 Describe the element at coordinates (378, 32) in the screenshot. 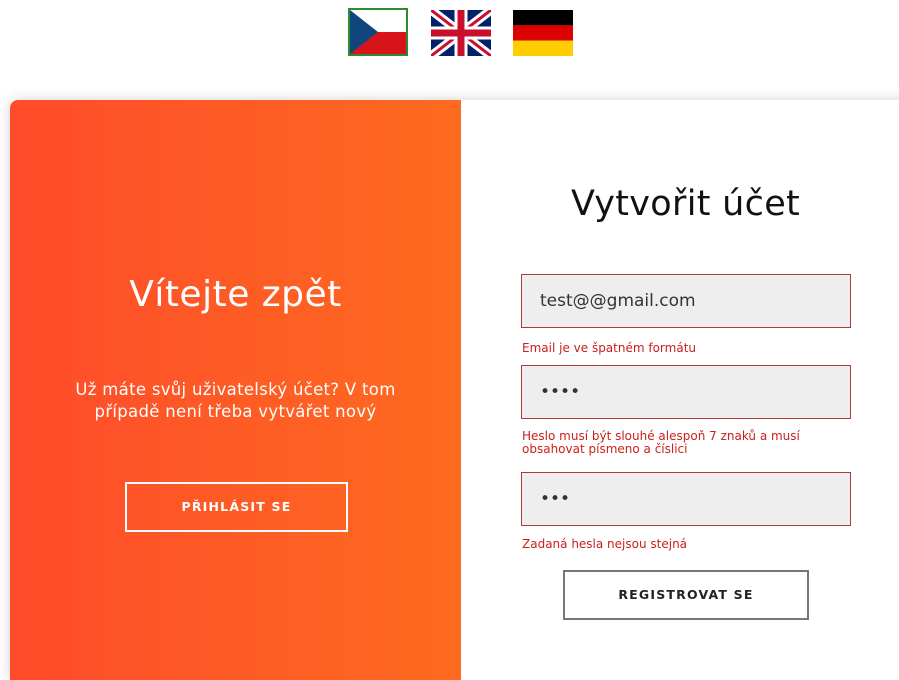

I see `czech-flag-icon` at that location.